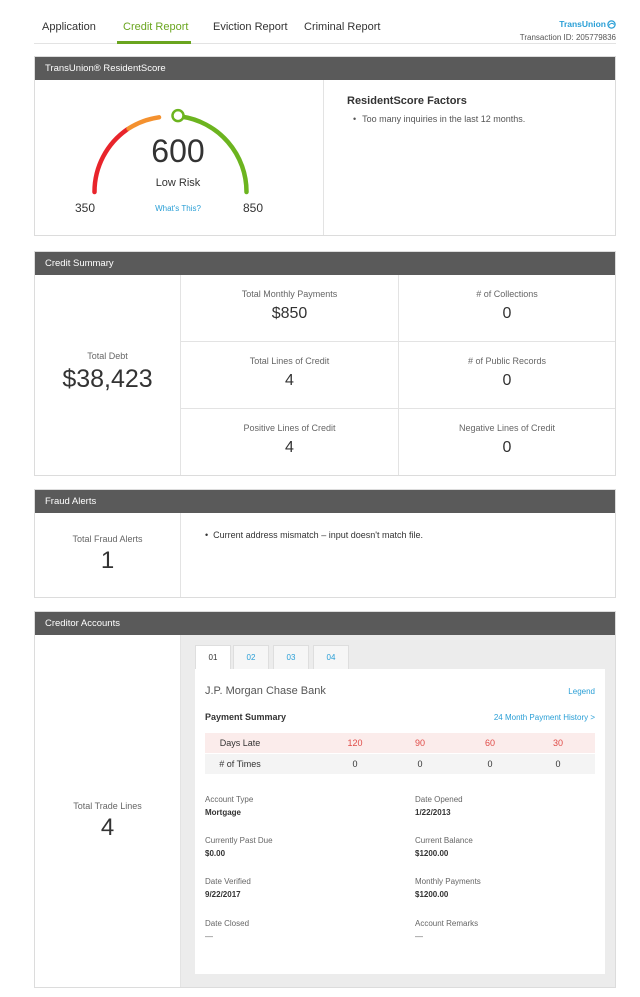 The width and height of the screenshot is (640, 997). I want to click on summary-cell-monthly-payments: Total Monthly Payments $850, so click(290, 308).